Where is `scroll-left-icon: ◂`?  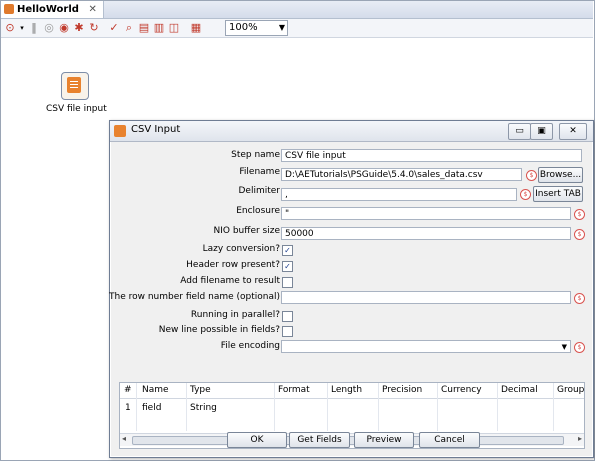
scroll-left-icon: ◂ is located at coordinates (124, 438).